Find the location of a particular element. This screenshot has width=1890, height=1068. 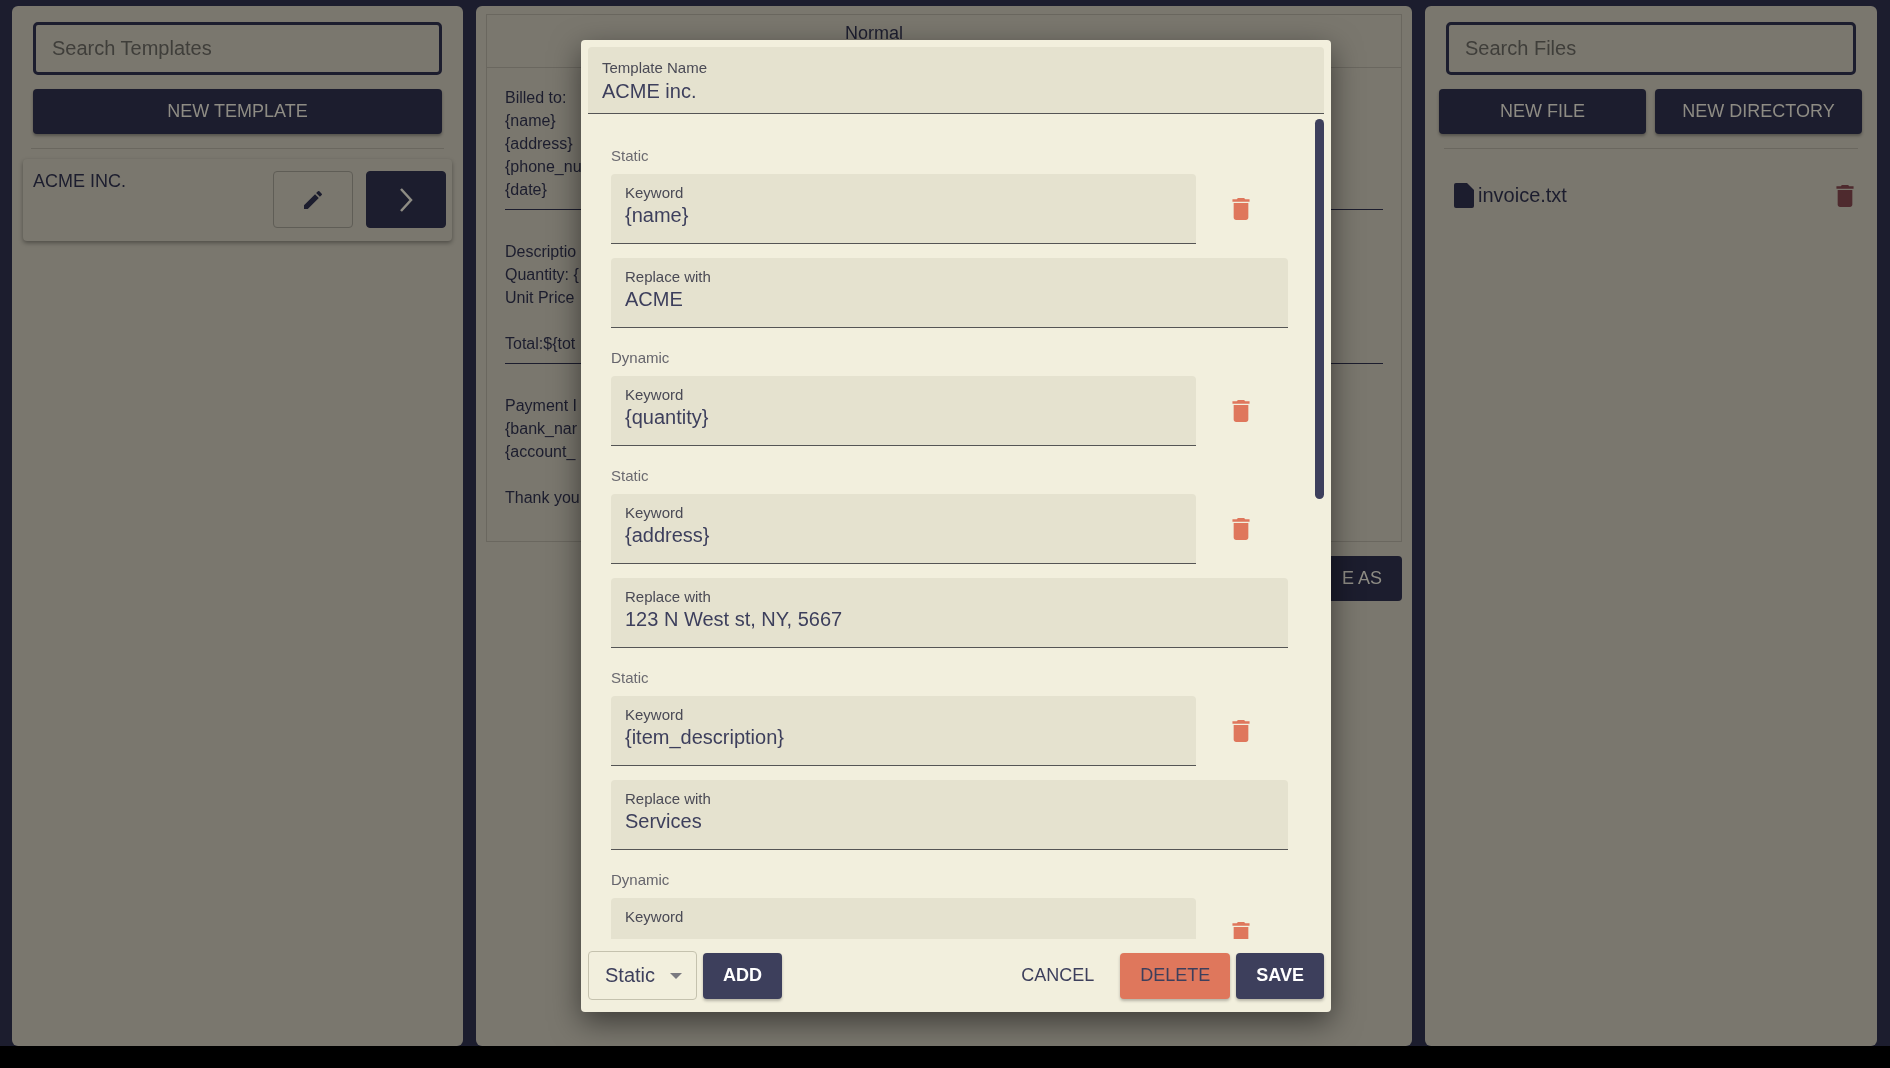

document-line: {name} is located at coordinates (530, 121).